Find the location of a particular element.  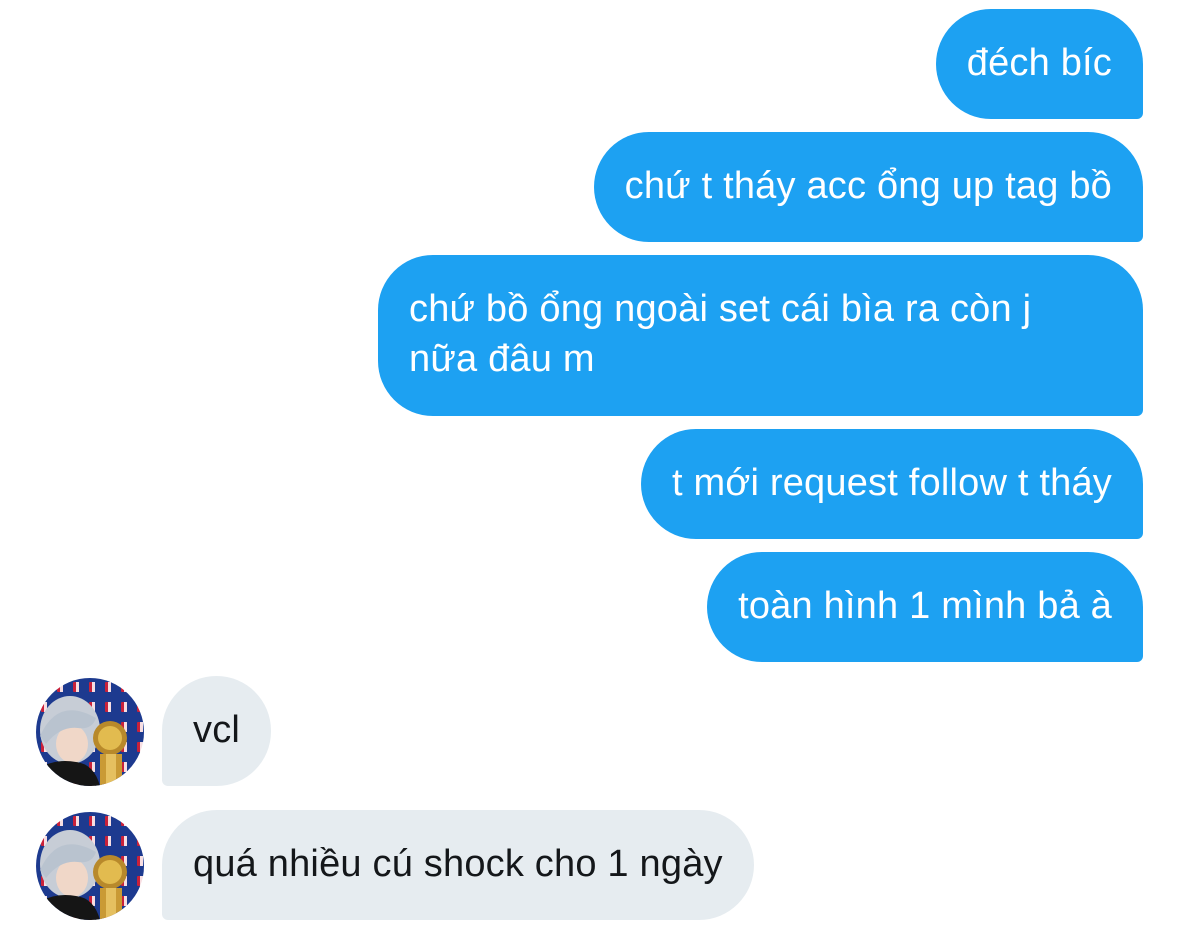

sent-message-bubble: t mới request follow t tháy is located at coordinates (891, 484).